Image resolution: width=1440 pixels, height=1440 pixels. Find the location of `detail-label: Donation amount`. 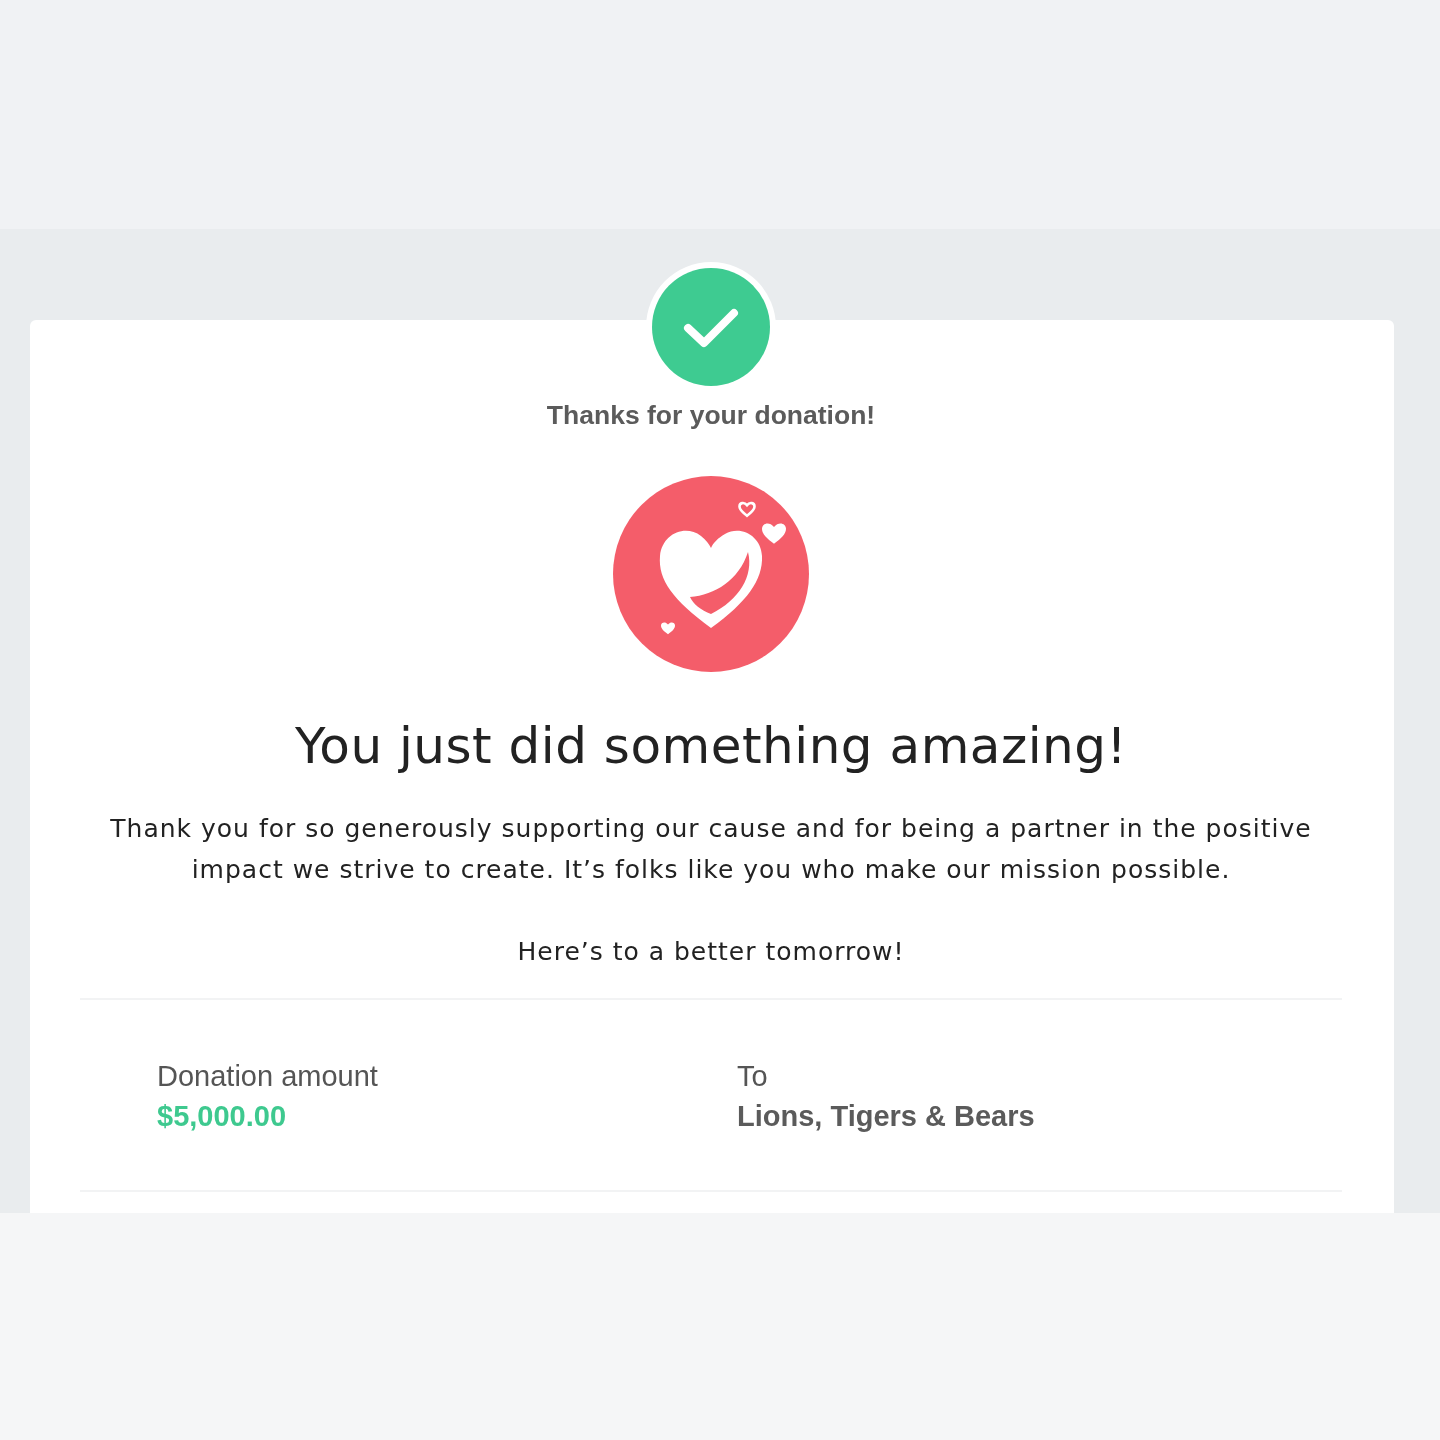

detail-label: Donation amount is located at coordinates (267, 1076).